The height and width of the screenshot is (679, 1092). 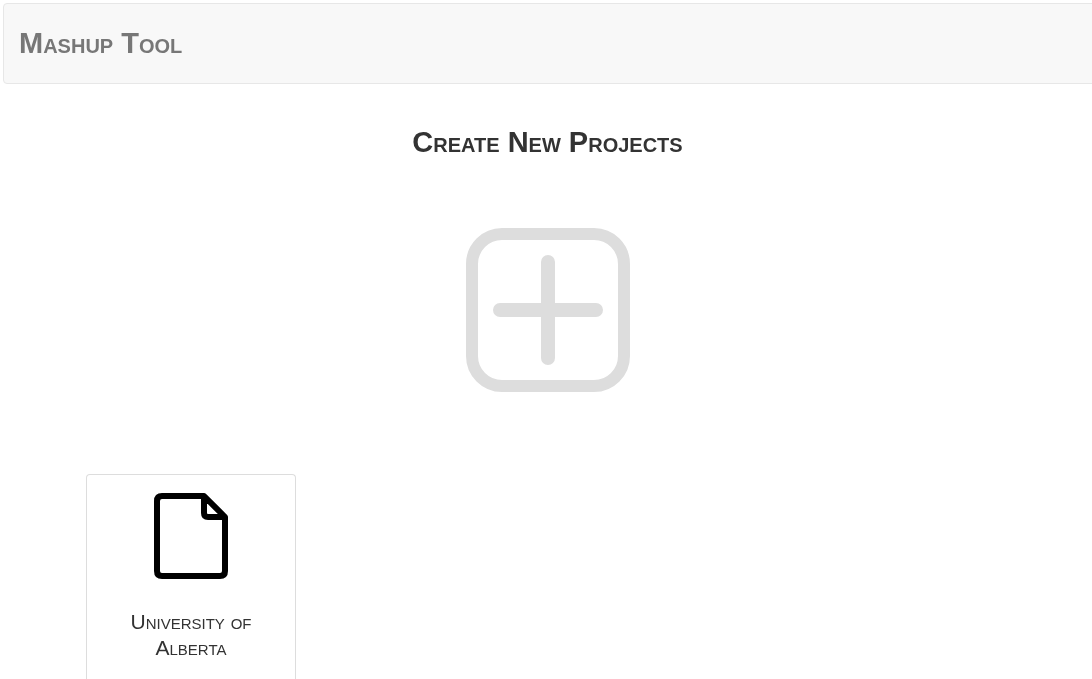 I want to click on file-icon, so click(x=191, y=536).